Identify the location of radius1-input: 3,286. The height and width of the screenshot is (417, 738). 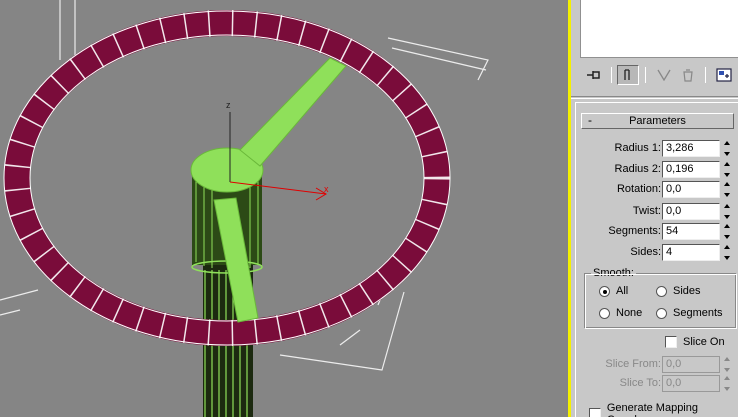
(691, 148).